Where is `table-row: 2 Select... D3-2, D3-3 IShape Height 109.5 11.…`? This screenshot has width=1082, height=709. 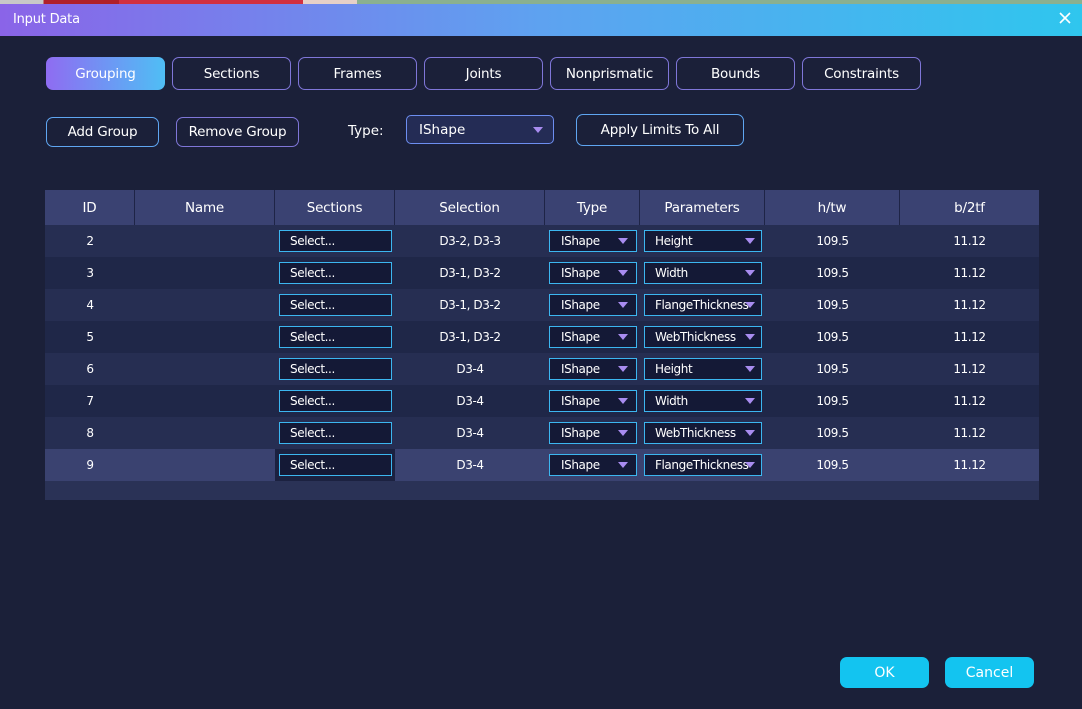
table-row: 2 Select... D3-2, D3-3 IShape Height 109.5 11.… is located at coordinates (542, 241).